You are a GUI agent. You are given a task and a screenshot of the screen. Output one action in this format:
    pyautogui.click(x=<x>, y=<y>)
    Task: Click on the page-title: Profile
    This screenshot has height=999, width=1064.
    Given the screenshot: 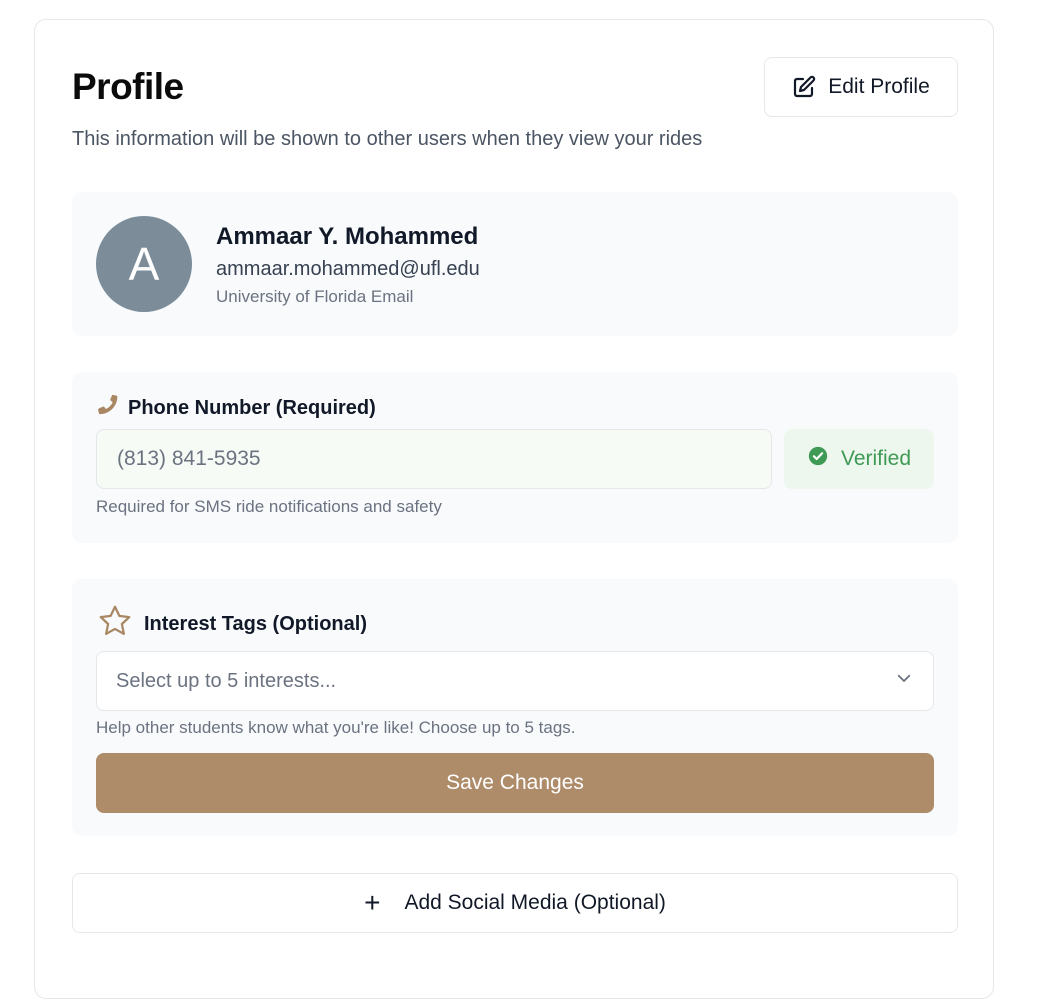 What is the action you would take?
    pyautogui.click(x=128, y=86)
    